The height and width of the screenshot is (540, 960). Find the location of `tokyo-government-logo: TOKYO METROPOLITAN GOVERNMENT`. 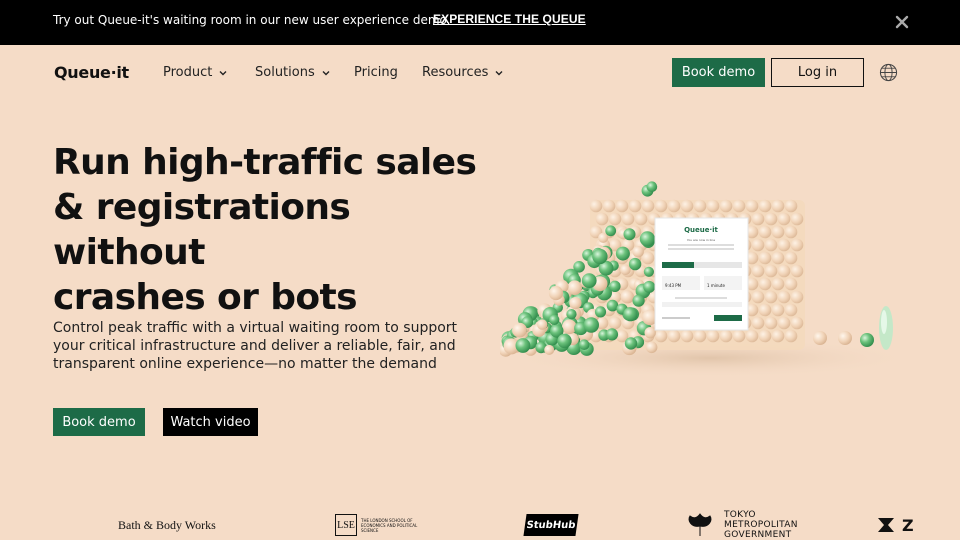

tokyo-government-logo: TOKYO METROPOLITAN GOVERNMENT is located at coordinates (742, 525).